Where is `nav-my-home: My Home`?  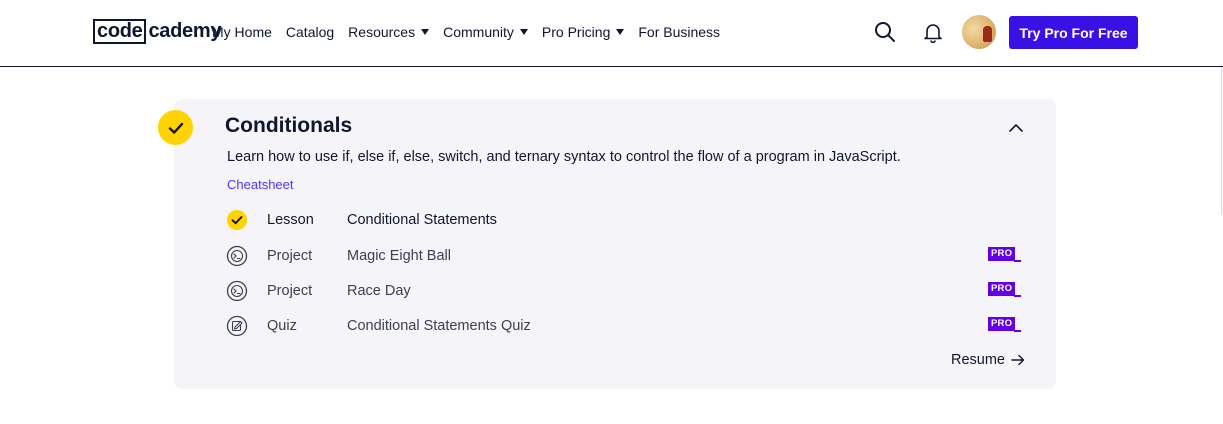
nav-my-home: My Home is located at coordinates (242, 32).